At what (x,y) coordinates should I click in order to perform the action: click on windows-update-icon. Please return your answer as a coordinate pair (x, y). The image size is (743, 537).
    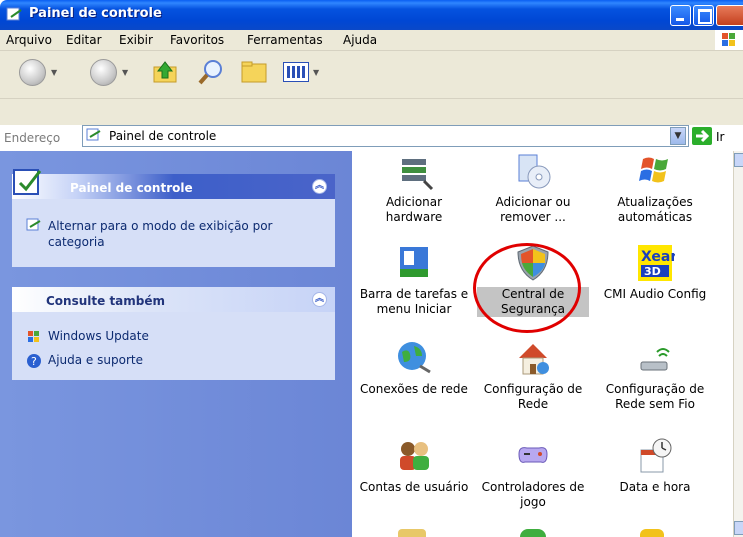
    Looking at the image, I should click on (33, 336).